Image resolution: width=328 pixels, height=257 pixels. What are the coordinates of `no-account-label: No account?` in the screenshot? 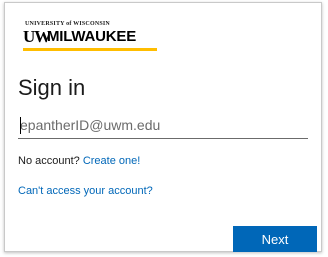 It's located at (50, 161).